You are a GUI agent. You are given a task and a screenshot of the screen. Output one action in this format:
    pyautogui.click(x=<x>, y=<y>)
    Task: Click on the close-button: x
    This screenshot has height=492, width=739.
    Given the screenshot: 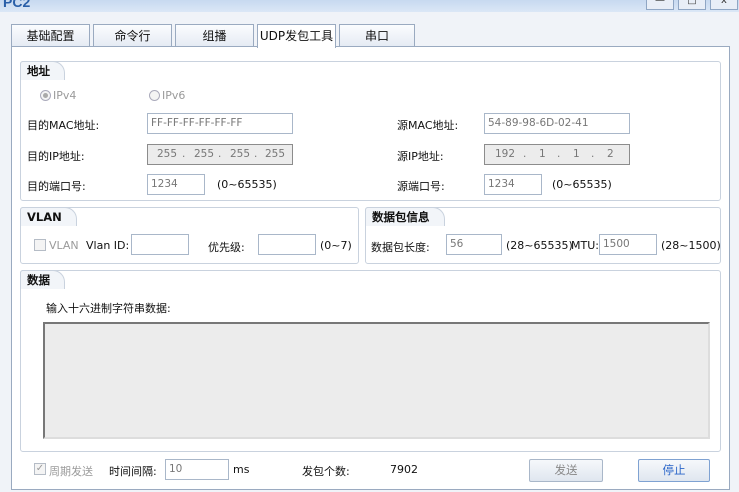 What is the action you would take?
    pyautogui.click(x=724, y=5)
    